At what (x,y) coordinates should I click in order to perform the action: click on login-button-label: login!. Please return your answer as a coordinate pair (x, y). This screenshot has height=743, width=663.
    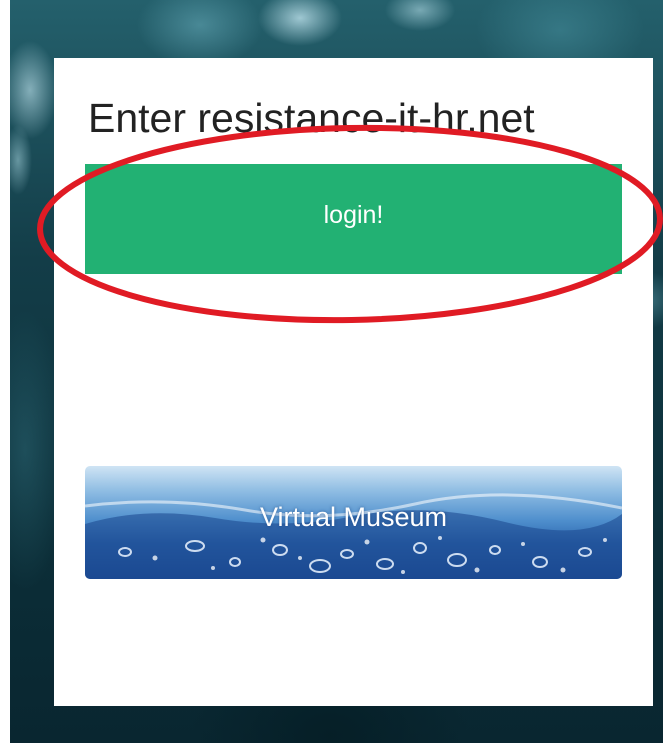
    Looking at the image, I should click on (353, 214).